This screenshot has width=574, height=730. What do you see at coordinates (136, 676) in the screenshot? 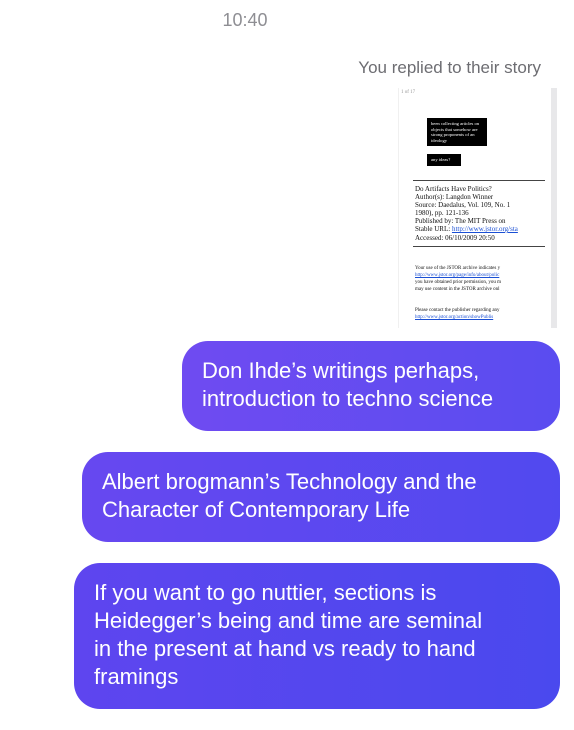
I see `message-text-line: framings` at bounding box center [136, 676].